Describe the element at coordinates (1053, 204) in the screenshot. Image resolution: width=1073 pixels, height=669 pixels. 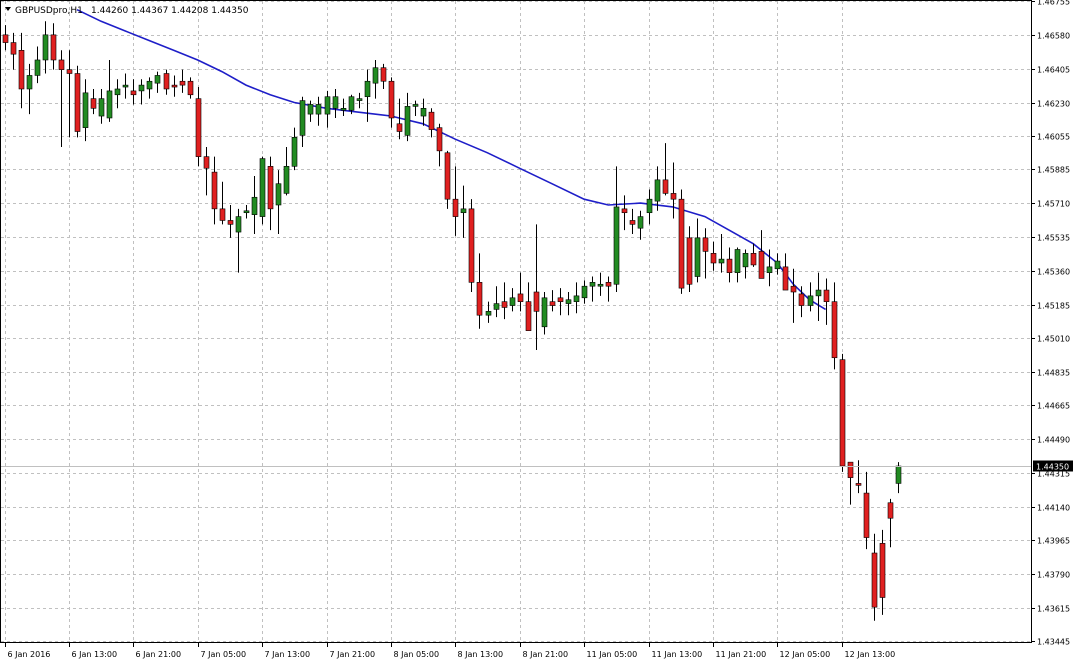
I see `y-tick-label: 1.45710` at that location.